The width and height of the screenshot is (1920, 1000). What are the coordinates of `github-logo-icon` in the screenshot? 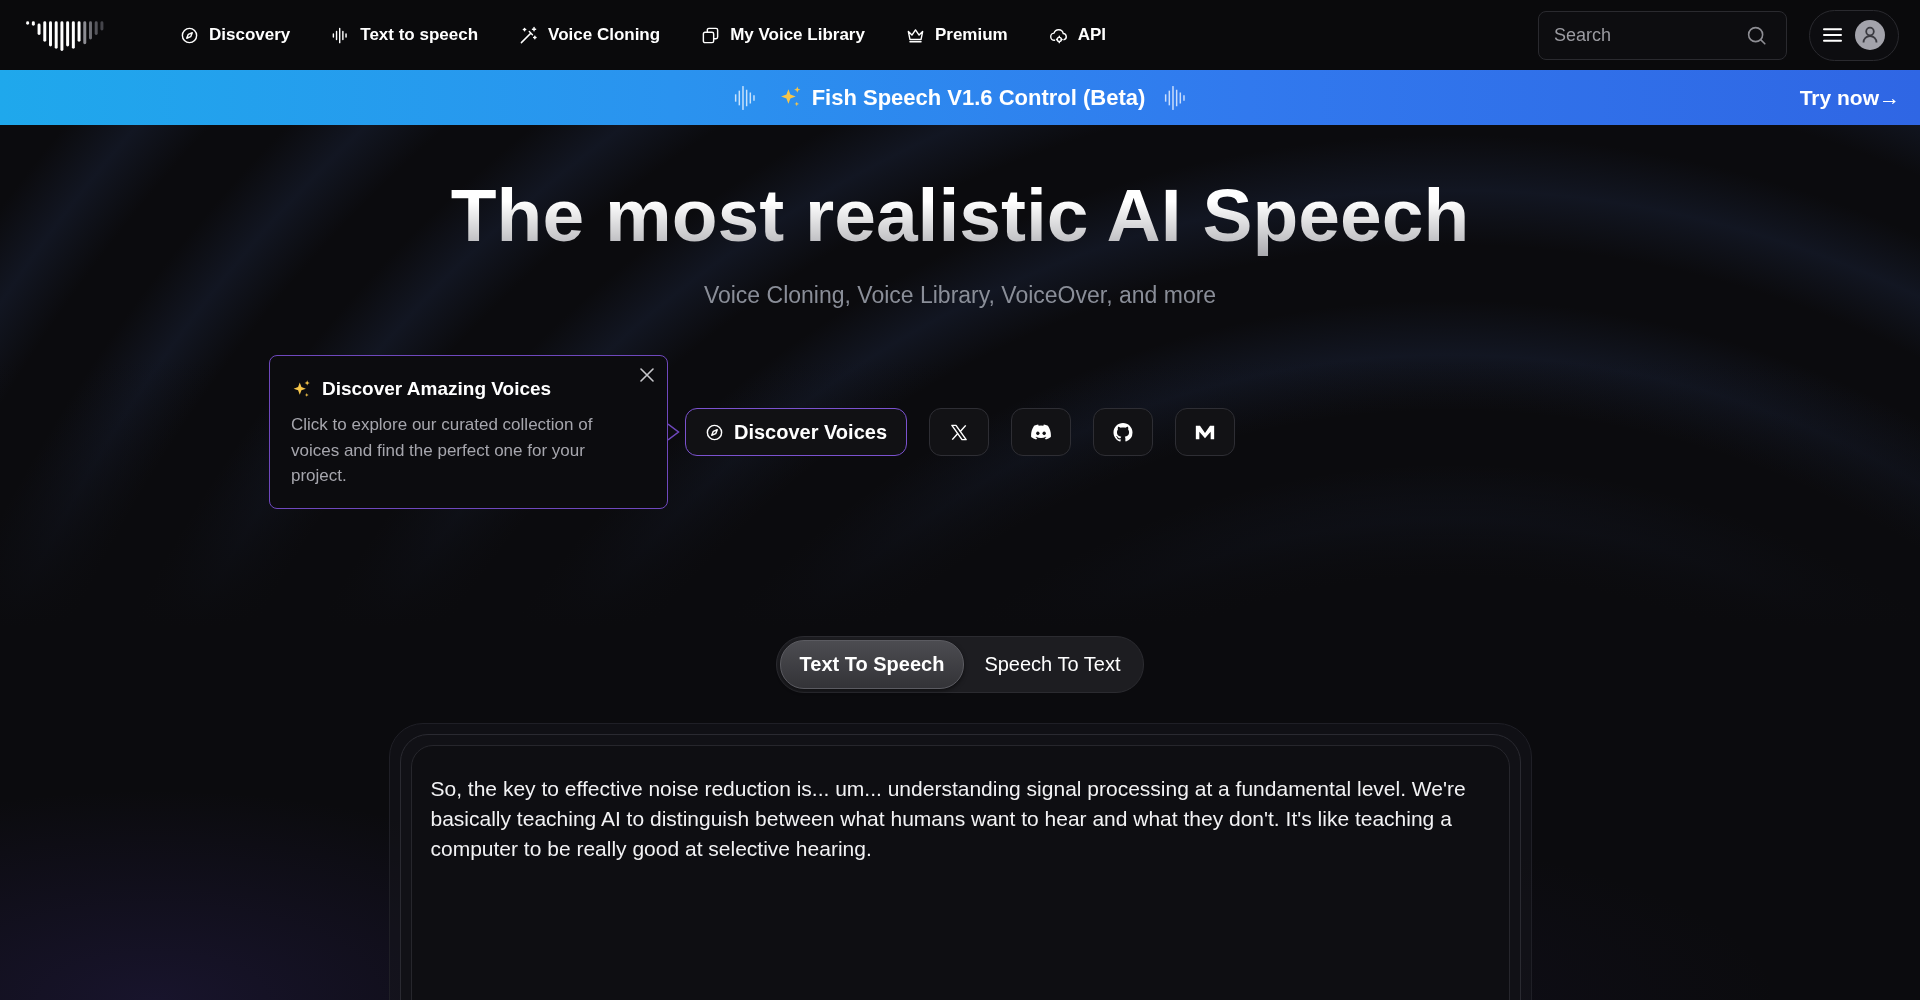 It's located at (1123, 432).